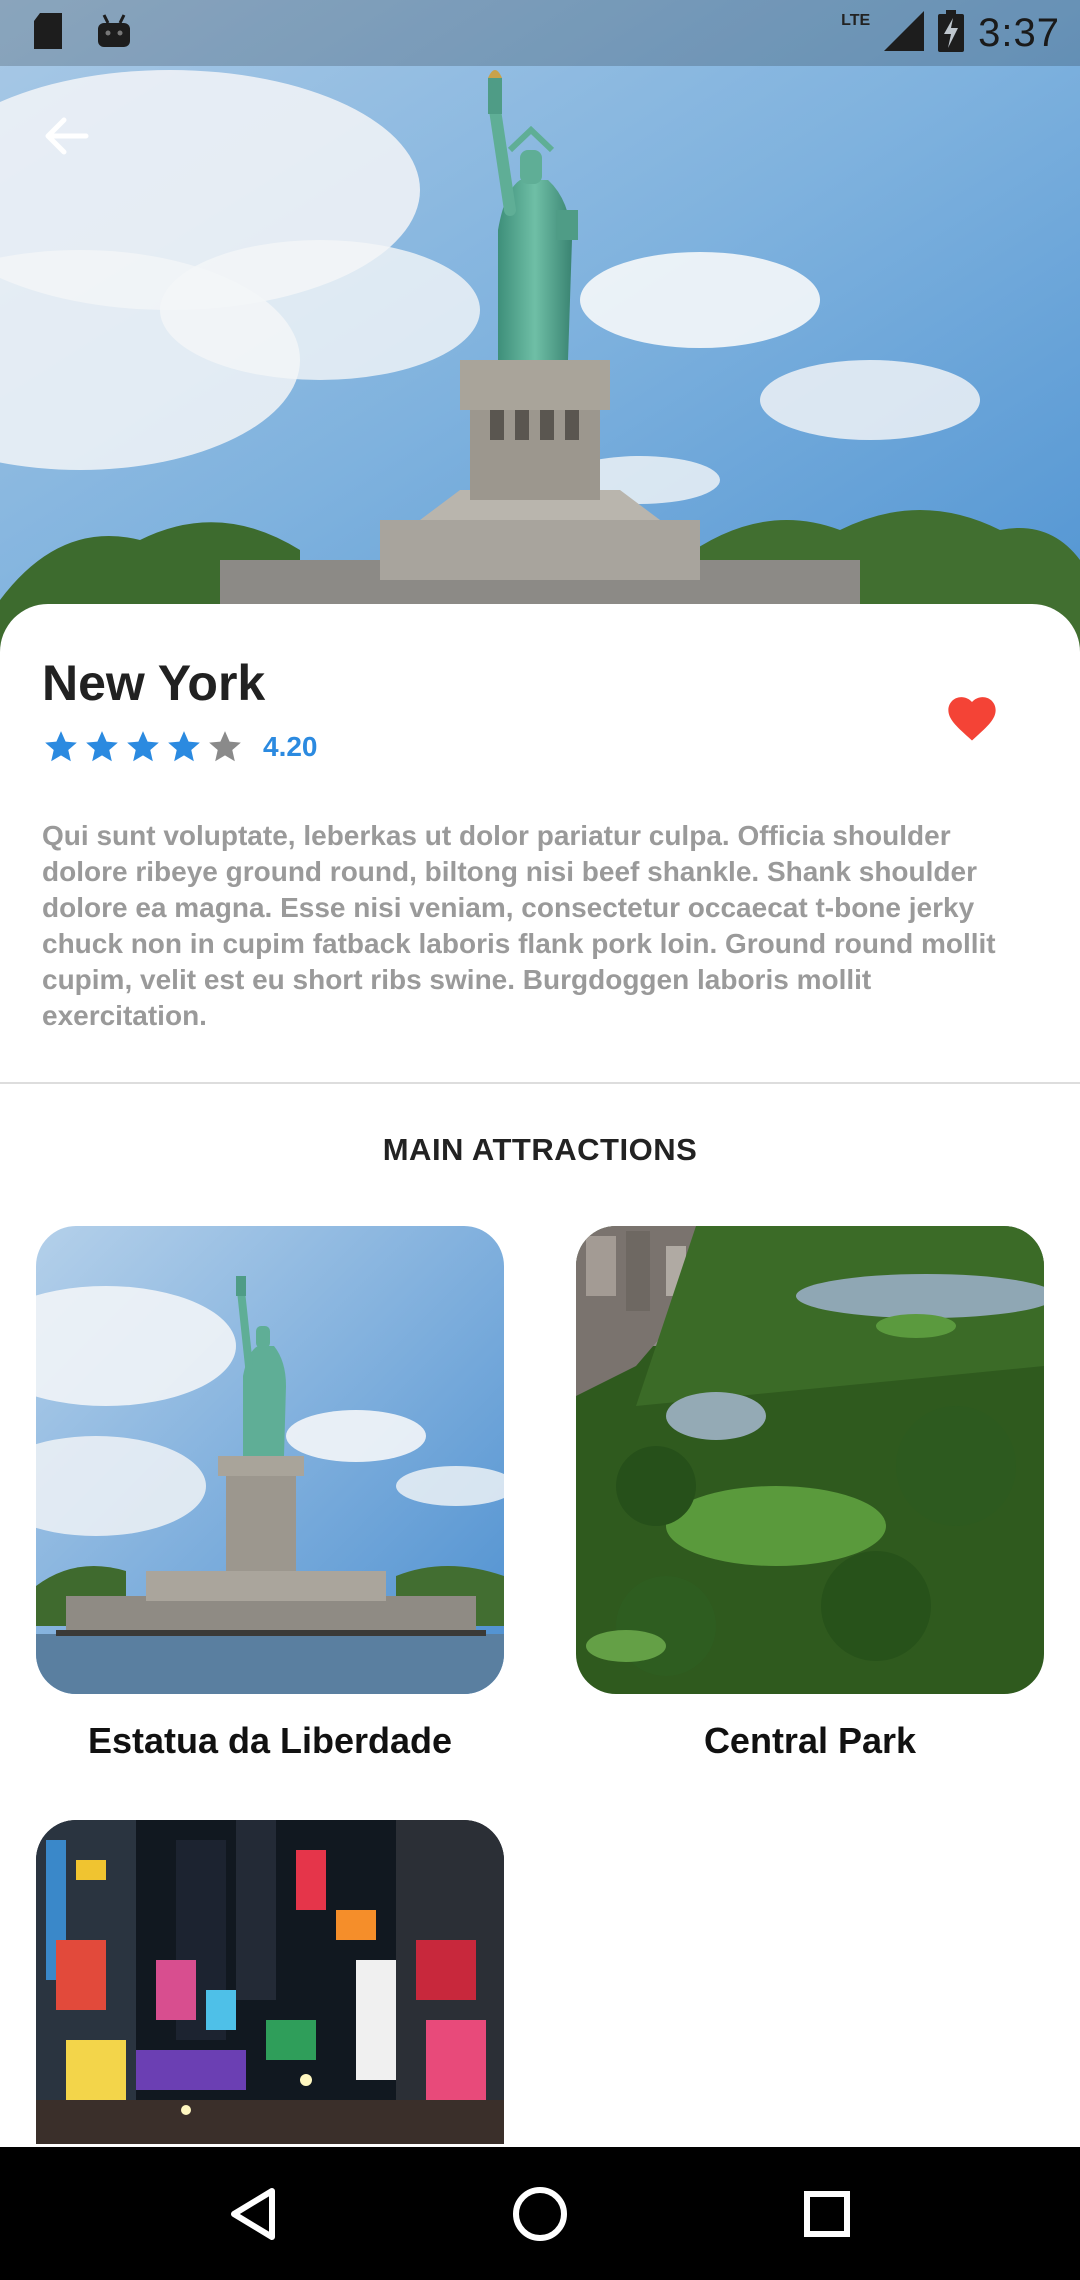 The height and width of the screenshot is (2280, 1080). I want to click on attraction-label: Estatua da Liberdade, so click(270, 1740).